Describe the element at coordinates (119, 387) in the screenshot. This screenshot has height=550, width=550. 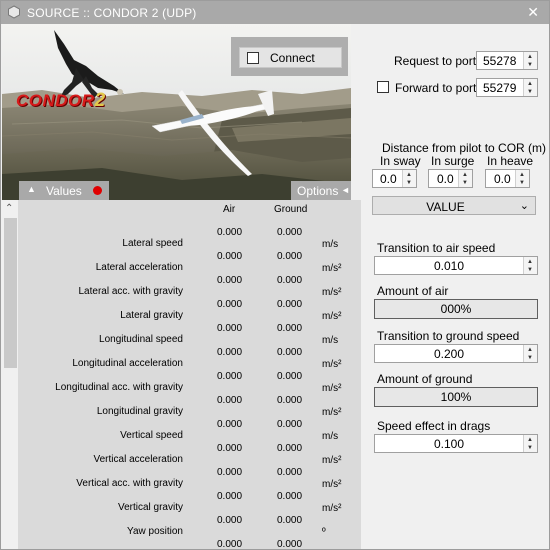
I see `value-row-label: Longitudinal acc. with gravity` at that location.